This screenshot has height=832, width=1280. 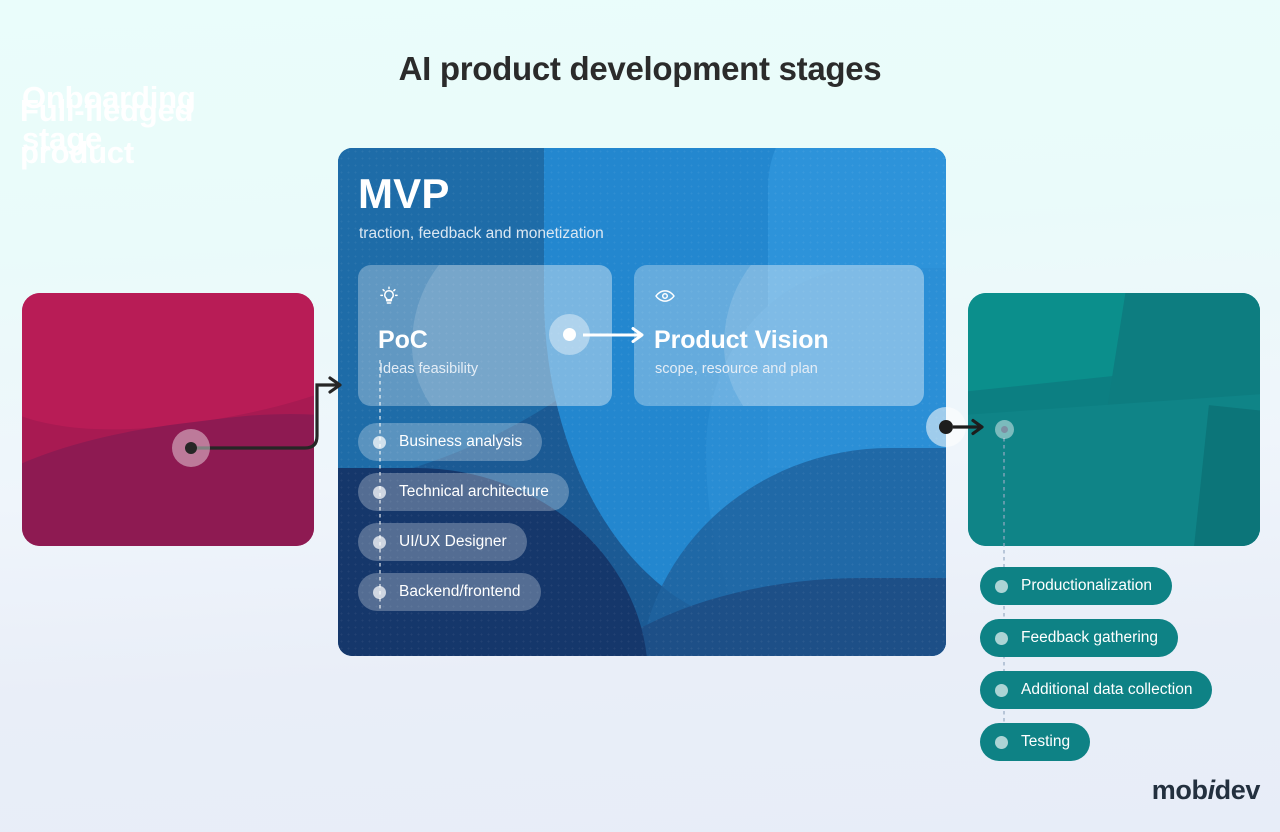 I want to click on pill-label: Feedback gathering, so click(x=1090, y=637).